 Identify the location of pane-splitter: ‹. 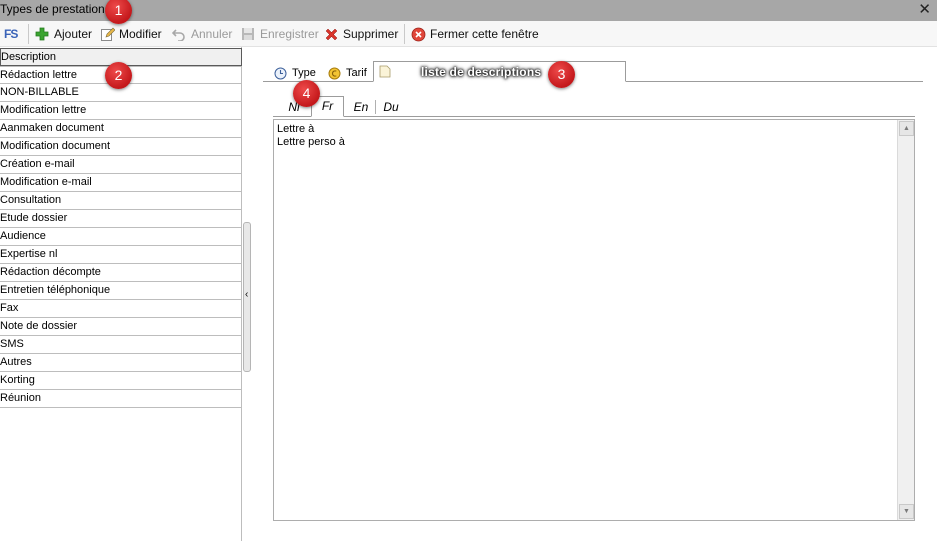
(247, 297).